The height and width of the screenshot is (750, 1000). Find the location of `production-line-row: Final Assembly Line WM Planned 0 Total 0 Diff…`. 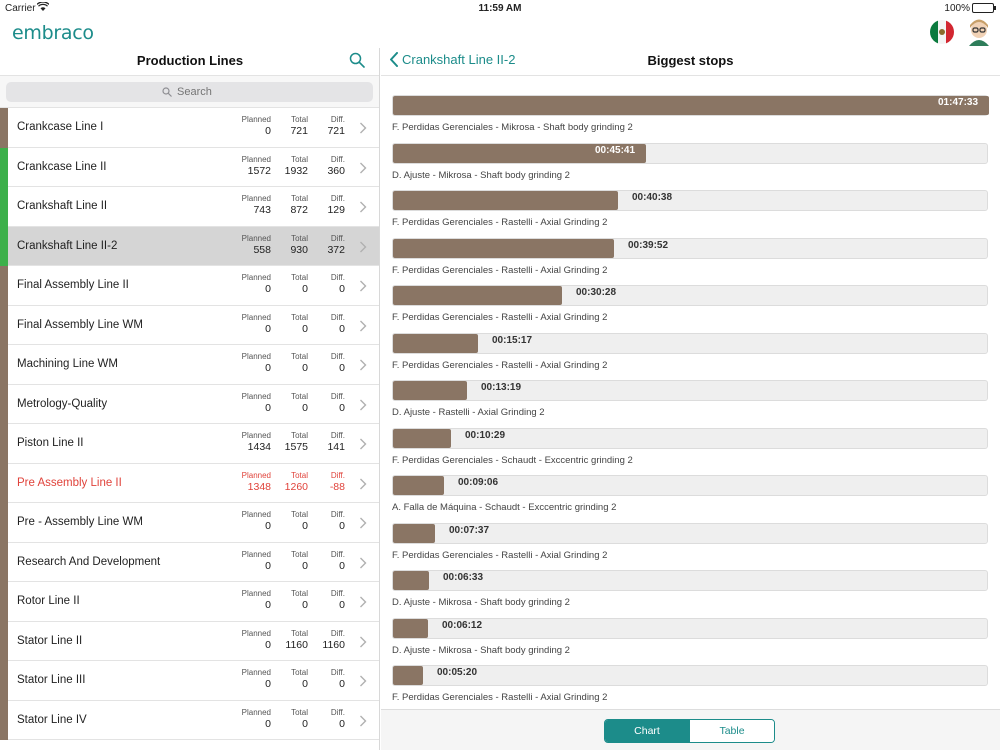

production-line-row: Final Assembly Line WM Planned 0 Total 0 Diff… is located at coordinates (189, 325).